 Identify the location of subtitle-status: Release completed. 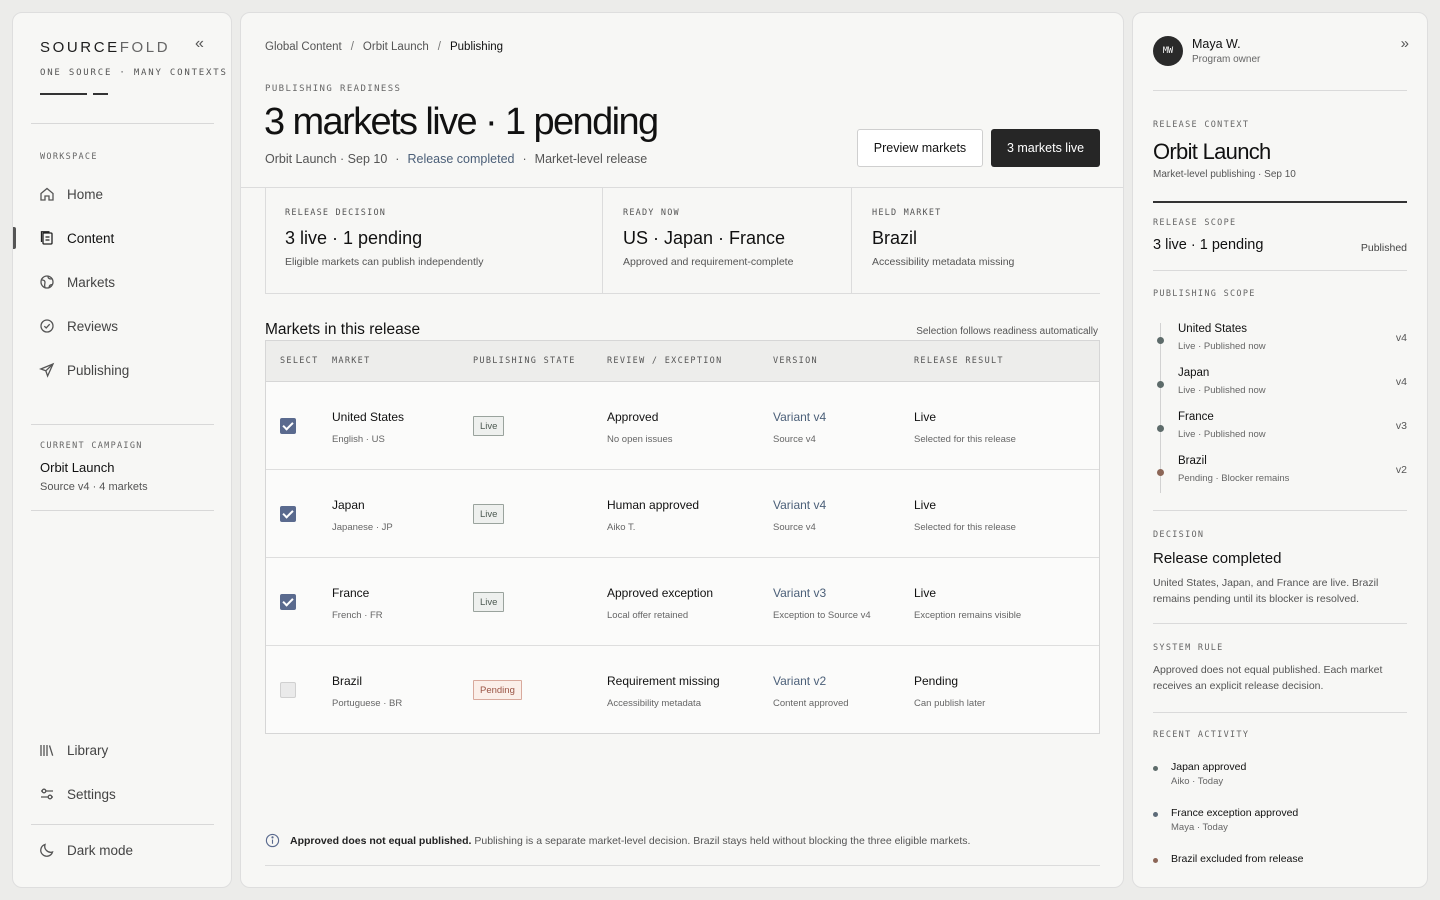
(461, 159).